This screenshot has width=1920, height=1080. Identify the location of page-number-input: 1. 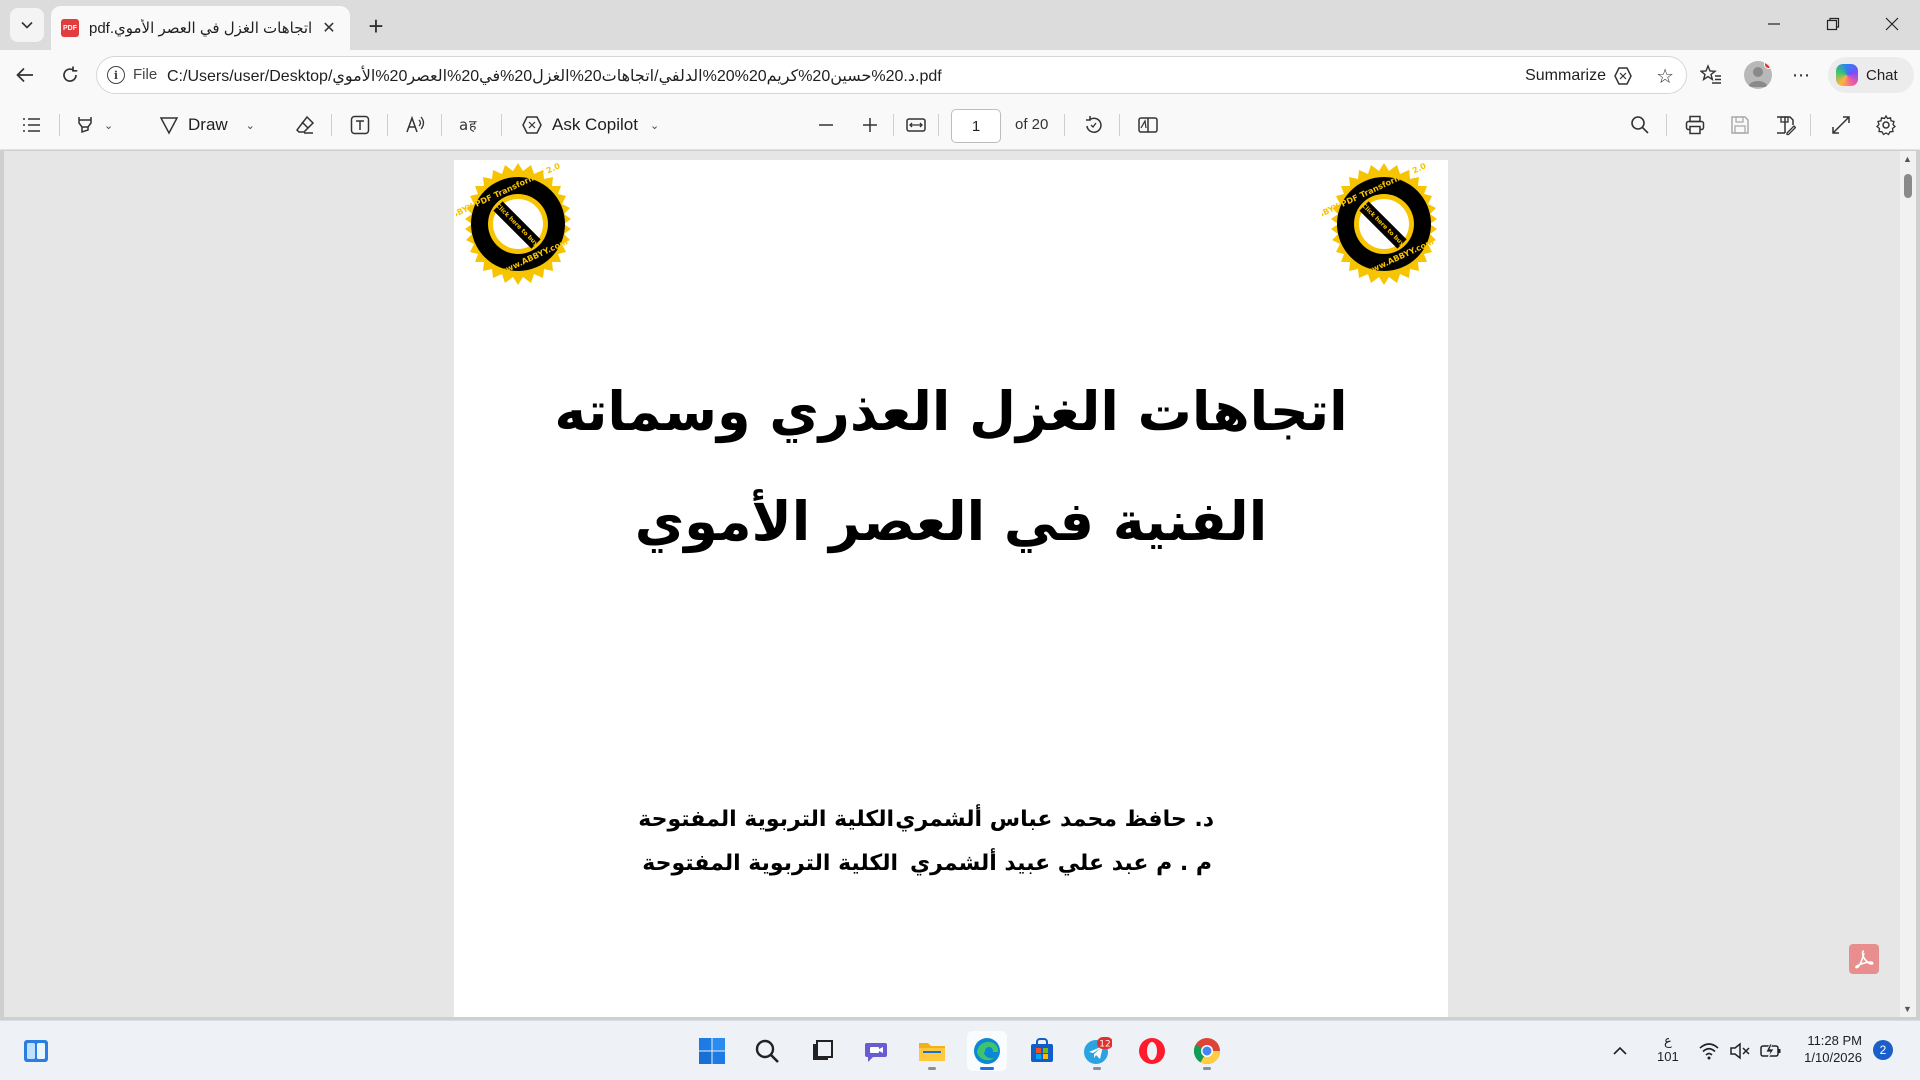
(976, 126).